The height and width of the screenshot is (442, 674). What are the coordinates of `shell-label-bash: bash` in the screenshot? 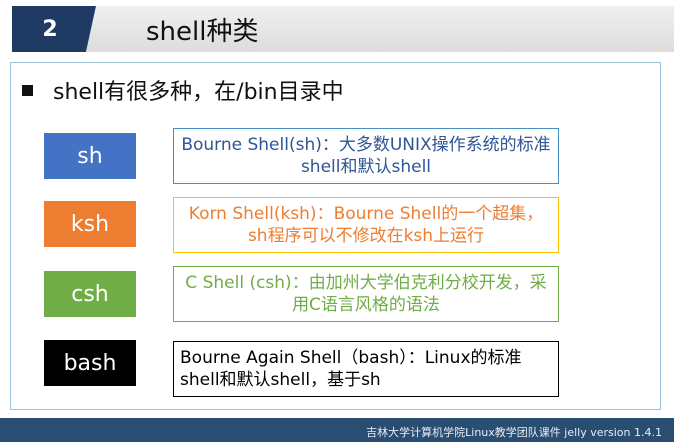 It's located at (90, 363).